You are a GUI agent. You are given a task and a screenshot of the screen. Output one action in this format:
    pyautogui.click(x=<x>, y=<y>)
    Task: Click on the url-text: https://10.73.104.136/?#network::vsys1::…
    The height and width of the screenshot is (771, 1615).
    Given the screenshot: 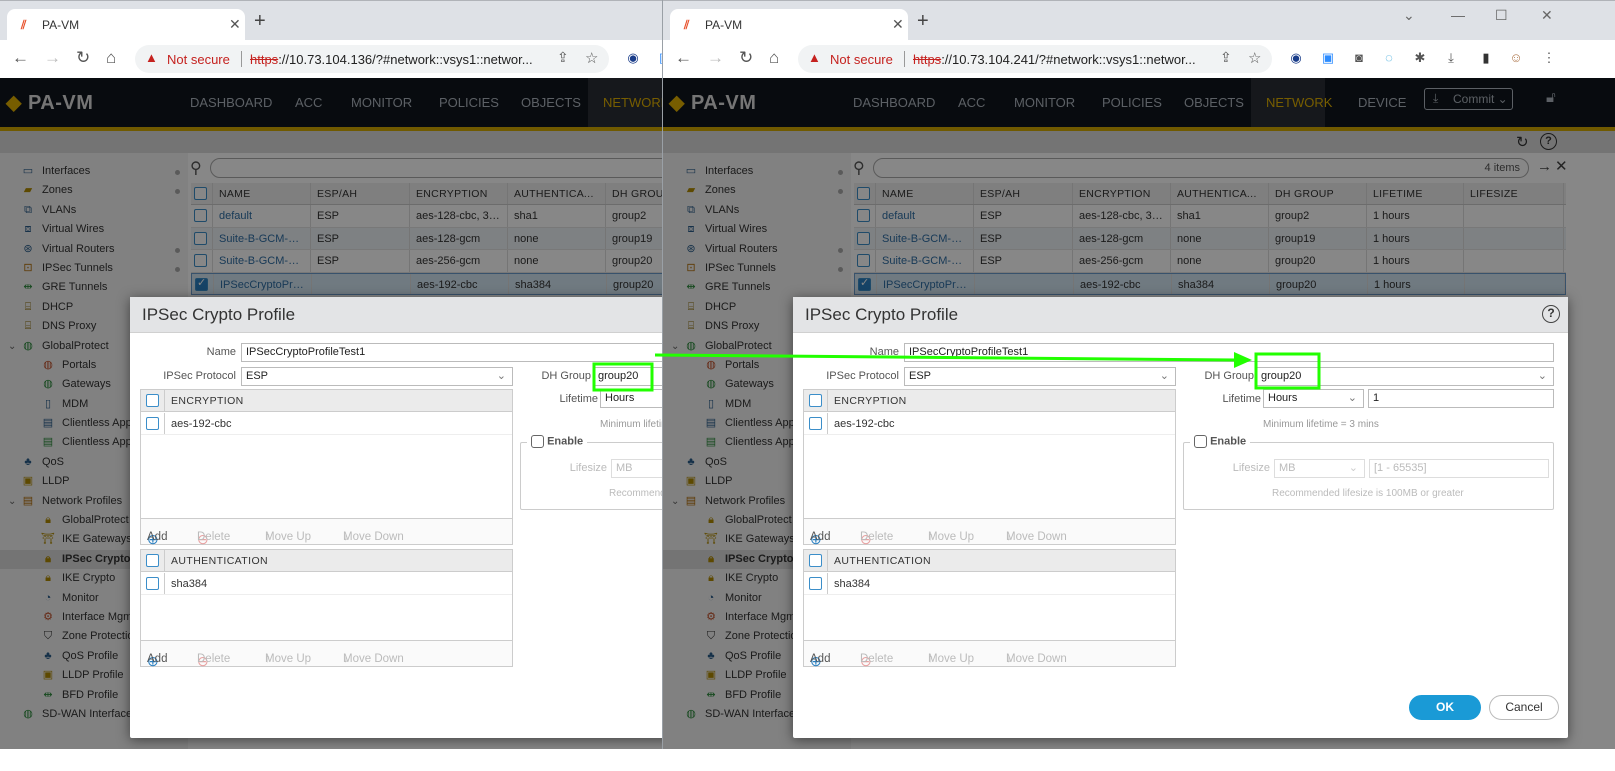 What is the action you would take?
    pyautogui.click(x=391, y=59)
    